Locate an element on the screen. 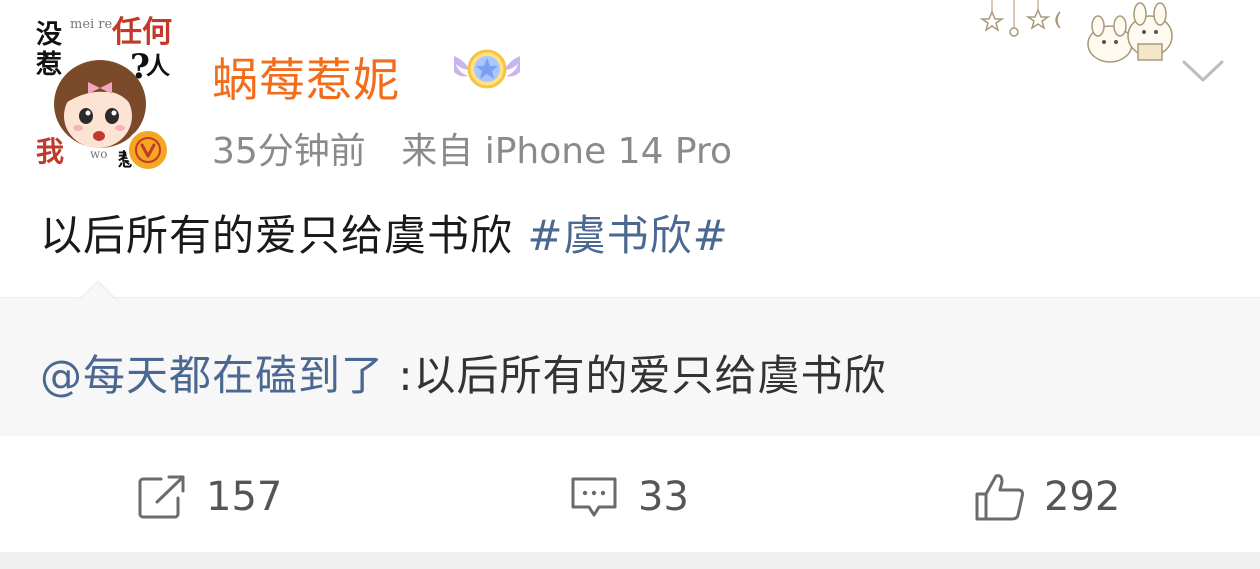  avatar-text-wo-pinyin: wo is located at coordinates (99, 154).